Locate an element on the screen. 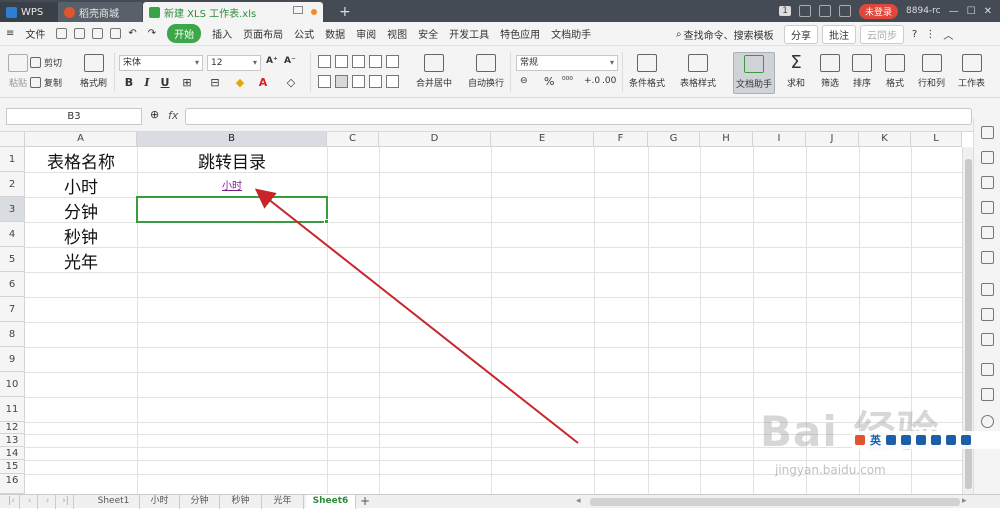 The image size is (1000, 509). sheet-tab-minute: 分钟 is located at coordinates (200, 502).